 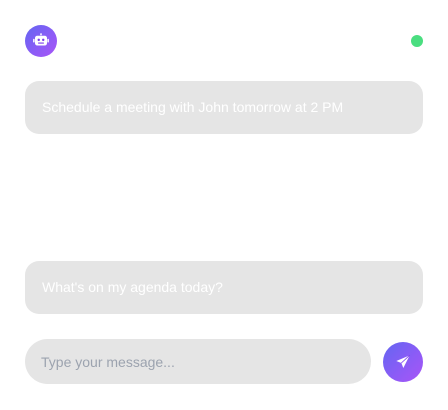 I want to click on bot-avatar, so click(x=41, y=41).